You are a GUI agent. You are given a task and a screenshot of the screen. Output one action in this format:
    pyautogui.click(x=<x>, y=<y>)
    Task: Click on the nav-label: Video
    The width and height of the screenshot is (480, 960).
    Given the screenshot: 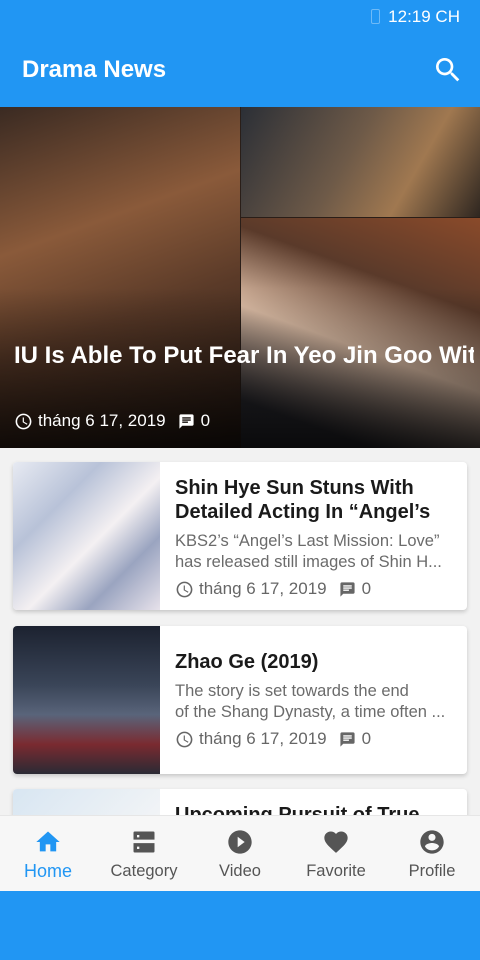 What is the action you would take?
    pyautogui.click(x=240, y=871)
    